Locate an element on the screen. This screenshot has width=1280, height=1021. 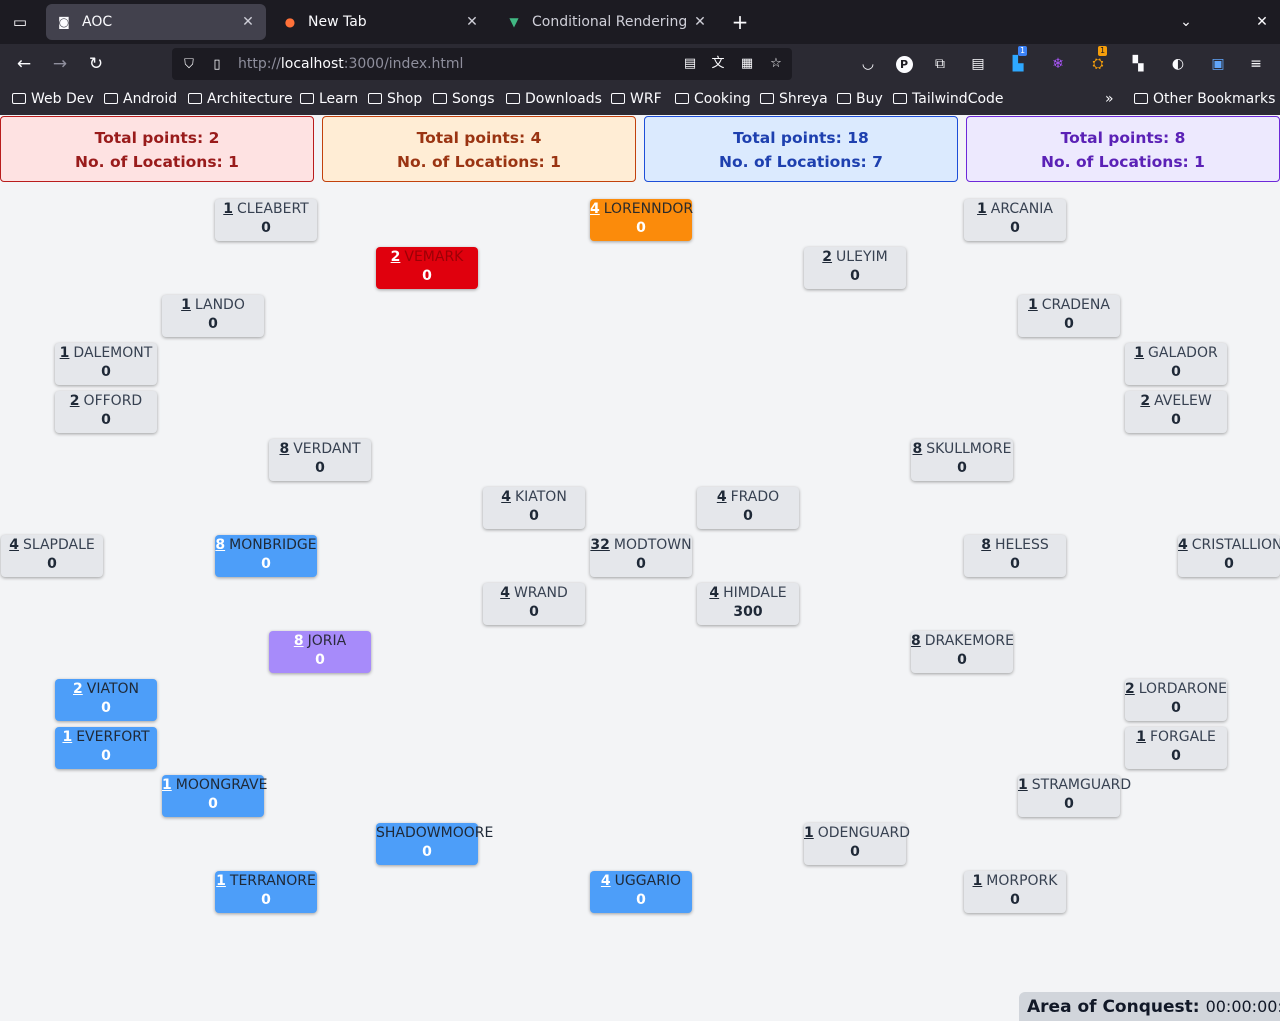
location-lorenndor: 4 LORENNDOR 0 is located at coordinates (641, 220).